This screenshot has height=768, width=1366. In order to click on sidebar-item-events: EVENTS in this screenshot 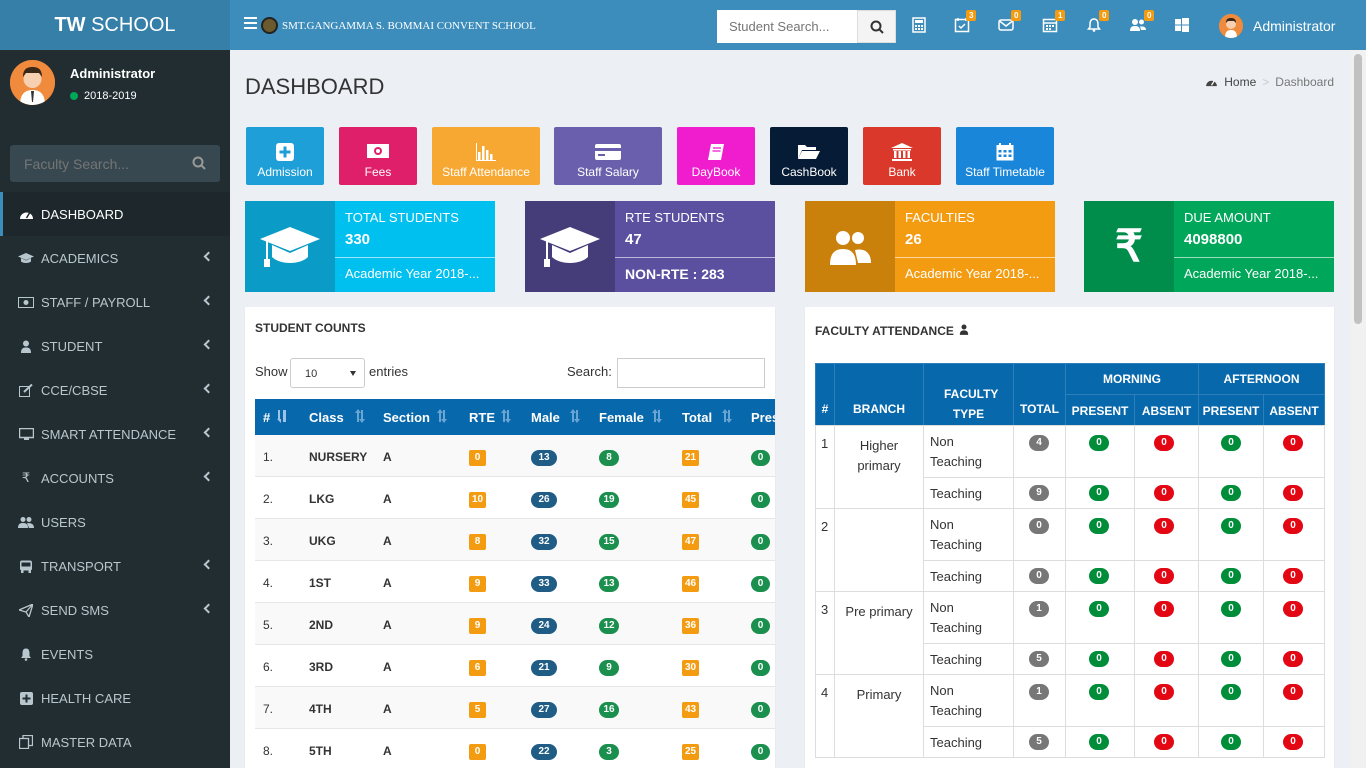, I will do `click(115, 654)`.